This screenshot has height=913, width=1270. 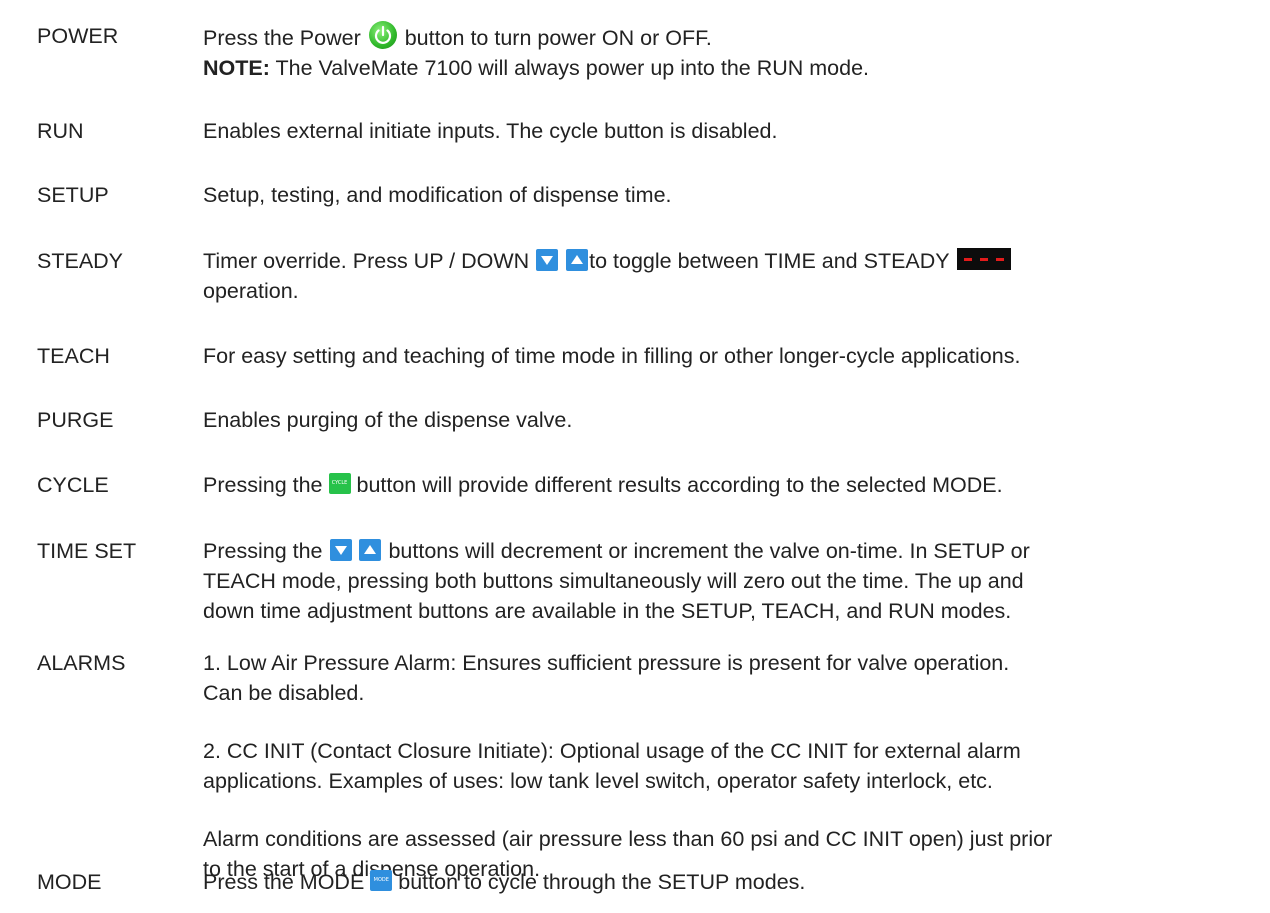 What do you see at coordinates (339, 483) in the screenshot?
I see `cycle-button-icon: CYCLE` at bounding box center [339, 483].